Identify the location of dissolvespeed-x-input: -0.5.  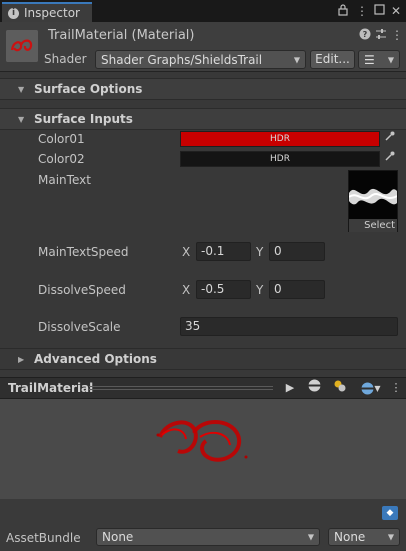
(223, 289).